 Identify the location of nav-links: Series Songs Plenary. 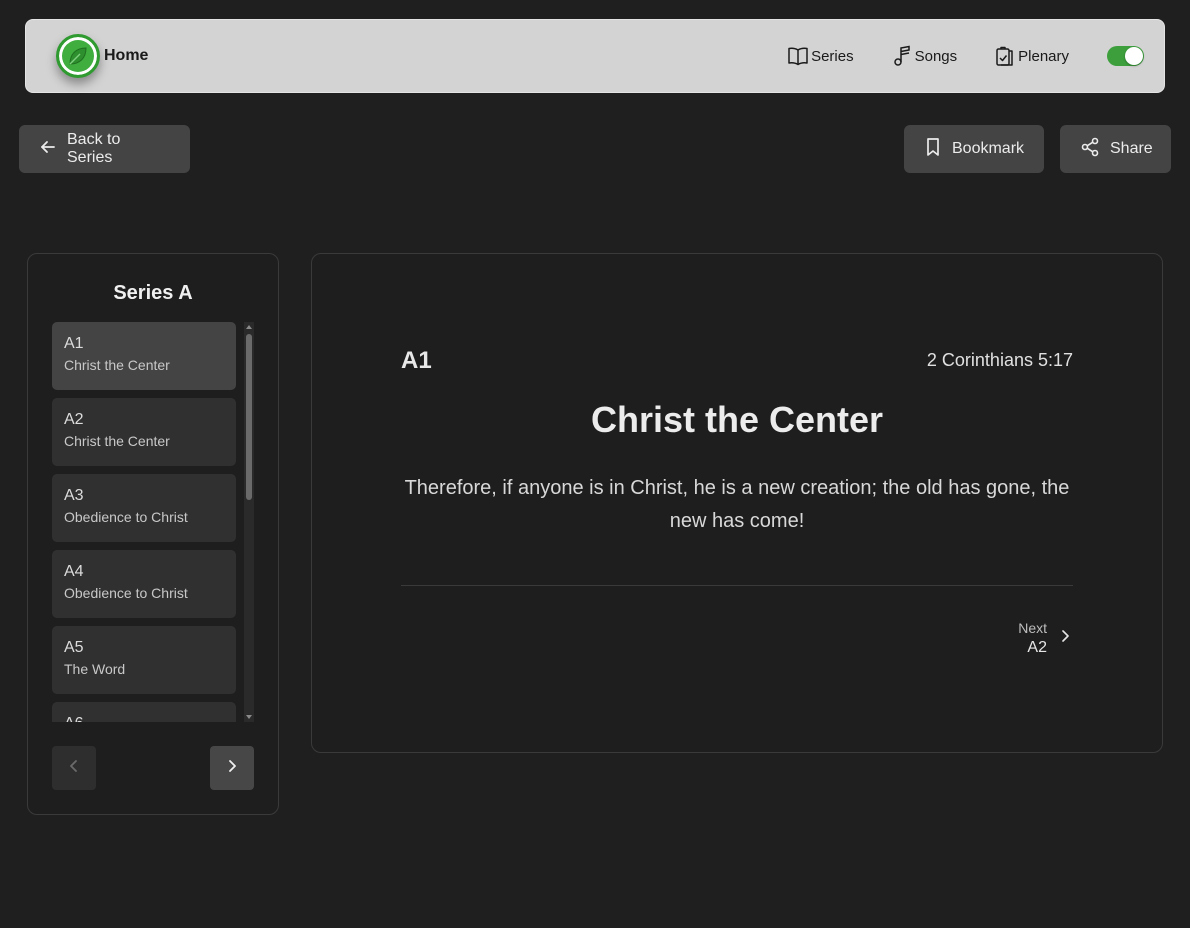
(947, 56).